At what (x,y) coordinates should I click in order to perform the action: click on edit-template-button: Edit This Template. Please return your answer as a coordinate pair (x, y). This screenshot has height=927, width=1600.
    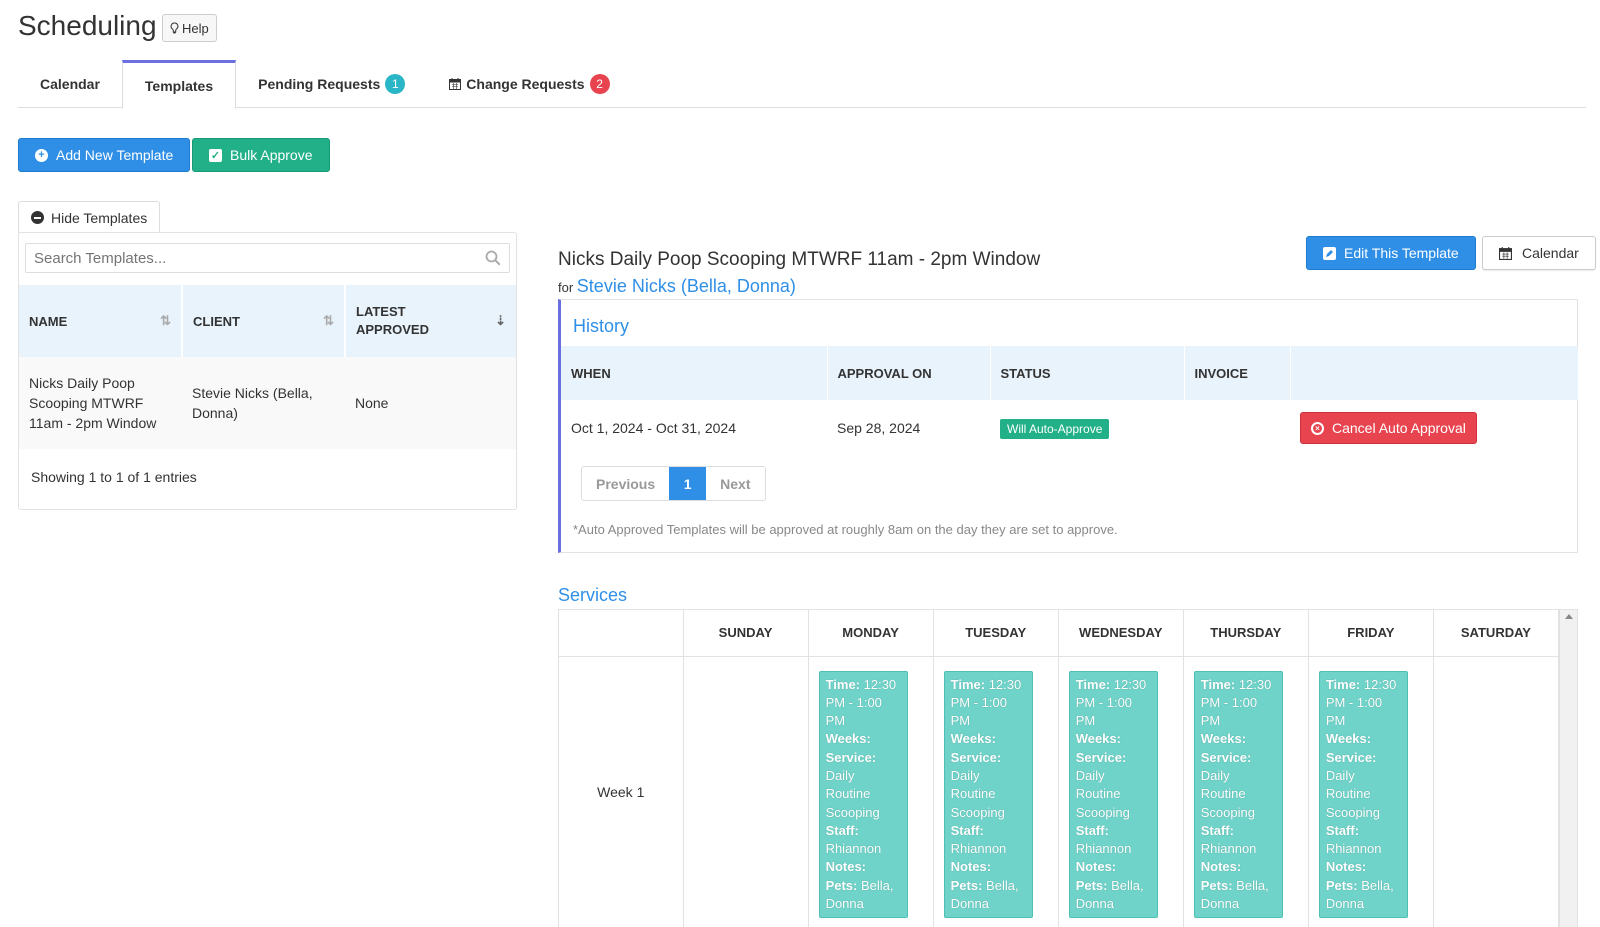
    Looking at the image, I should click on (1391, 253).